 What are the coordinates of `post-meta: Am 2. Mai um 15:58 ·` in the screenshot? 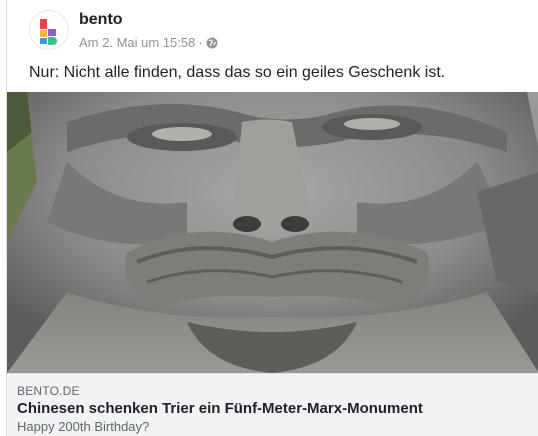 It's located at (148, 43).